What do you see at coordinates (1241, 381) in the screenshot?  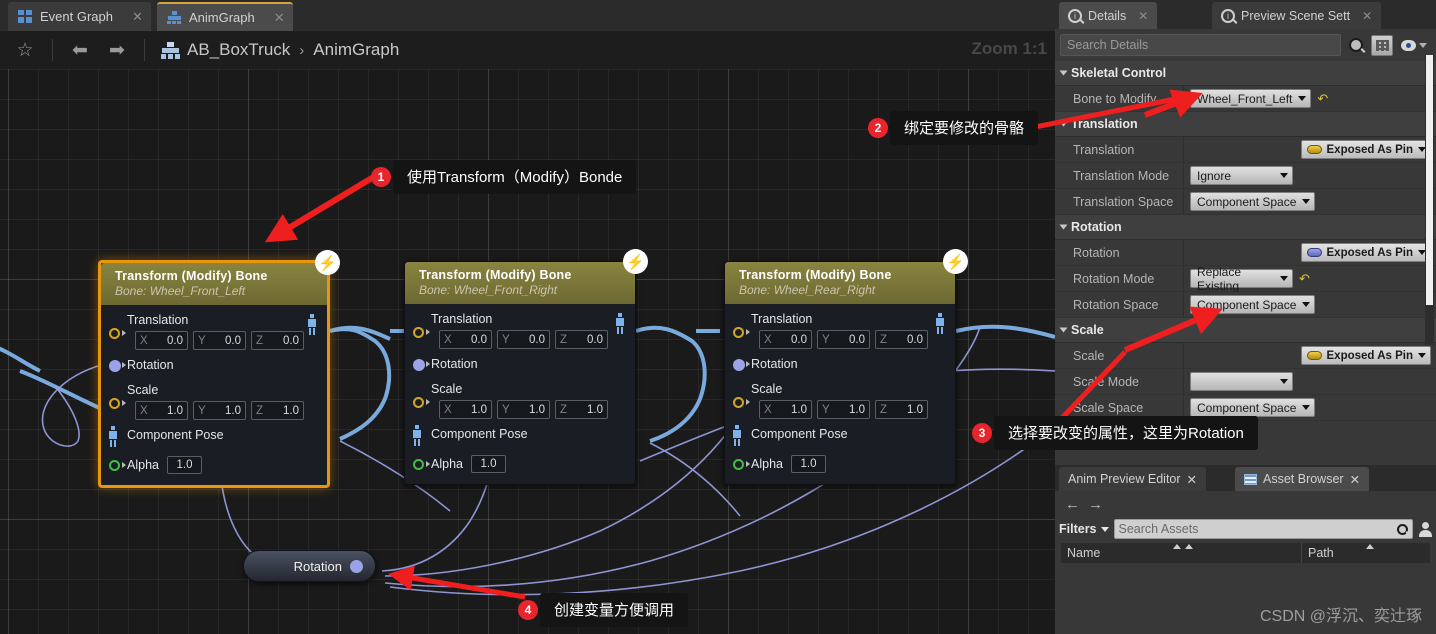 I see `scale-mode-dropdown` at bounding box center [1241, 381].